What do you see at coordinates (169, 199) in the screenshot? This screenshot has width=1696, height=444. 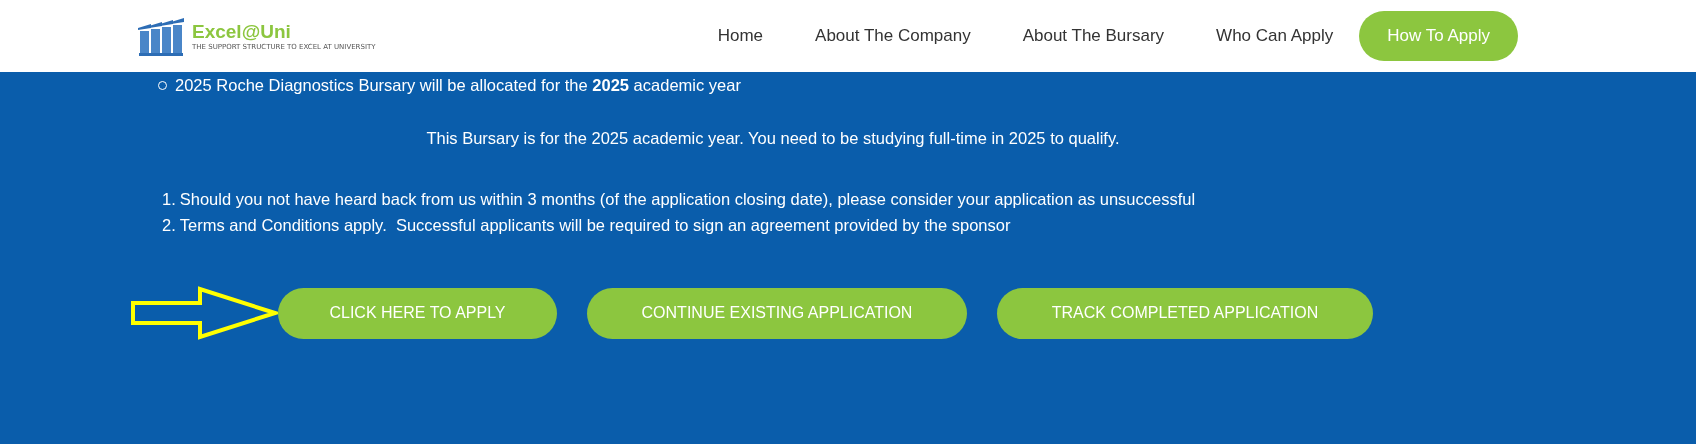 I see `list-number: 1.` at bounding box center [169, 199].